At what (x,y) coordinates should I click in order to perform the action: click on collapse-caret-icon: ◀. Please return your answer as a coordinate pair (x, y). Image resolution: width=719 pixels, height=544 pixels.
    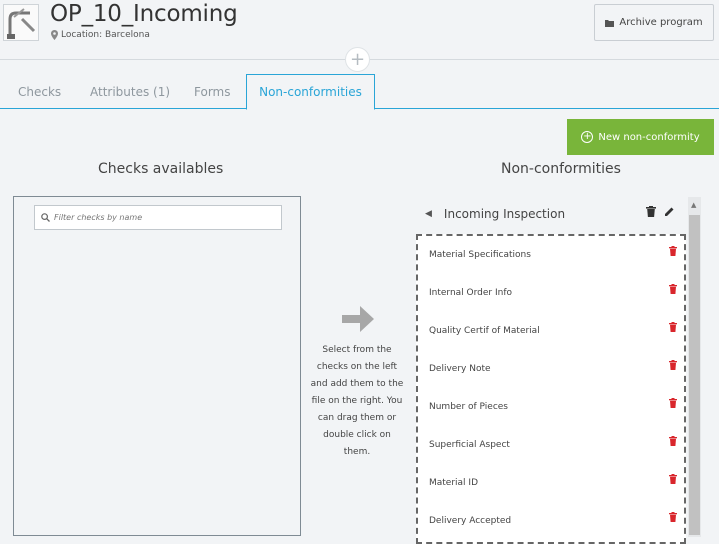
    Looking at the image, I should click on (428, 214).